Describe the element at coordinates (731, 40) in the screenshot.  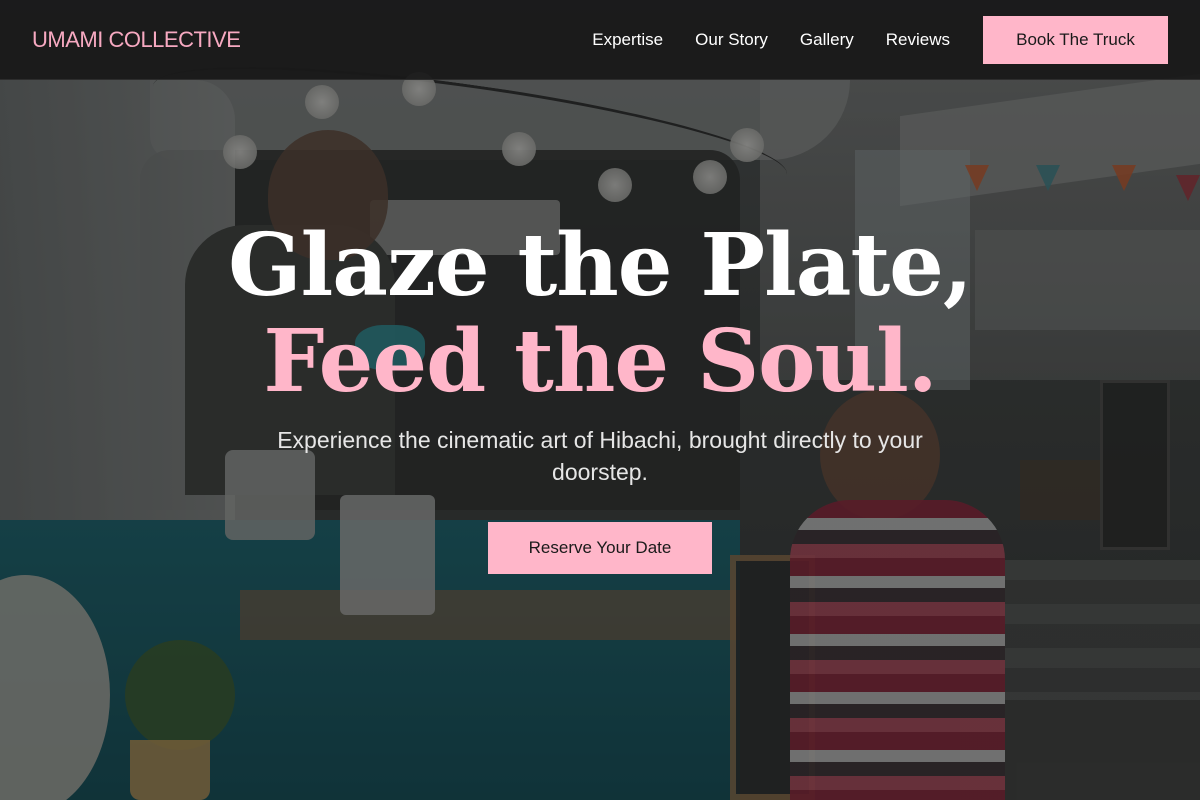
I see `nav-link-our-story: Our Story` at that location.